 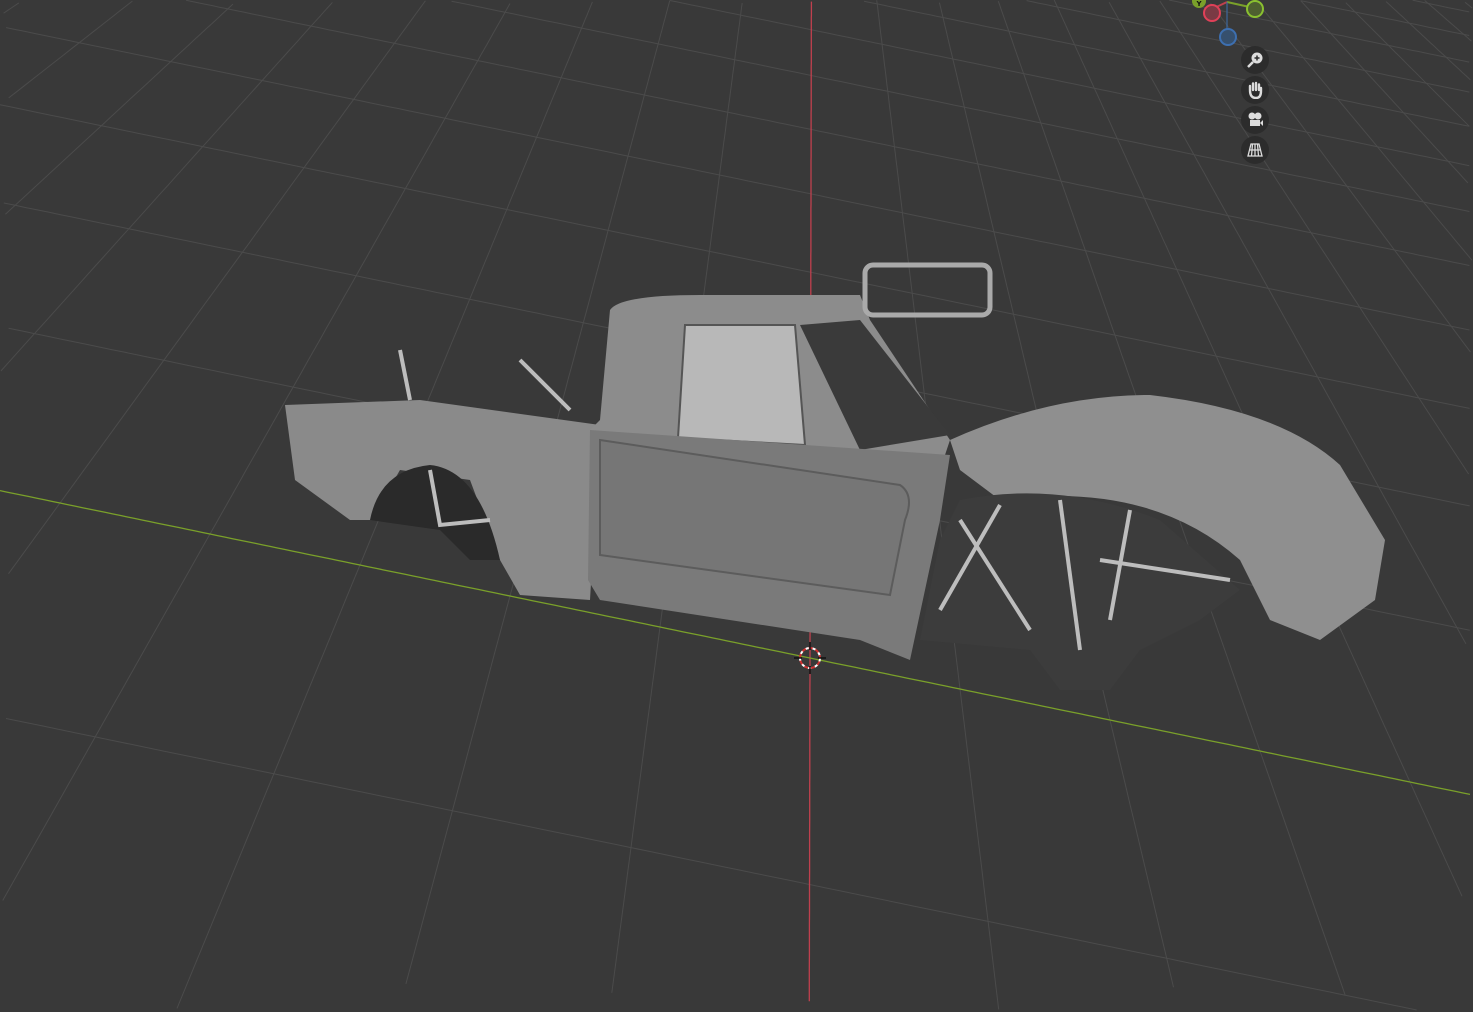 I want to click on perspective-toggle-button, so click(x=1255, y=150).